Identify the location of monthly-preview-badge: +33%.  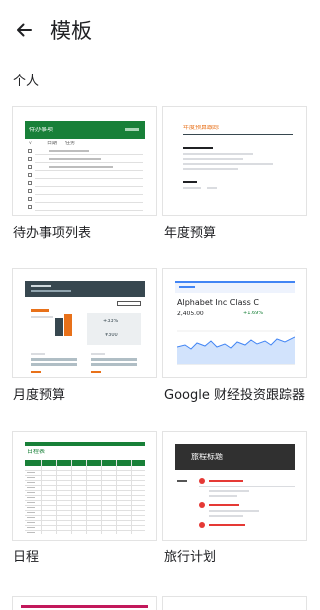
(111, 321).